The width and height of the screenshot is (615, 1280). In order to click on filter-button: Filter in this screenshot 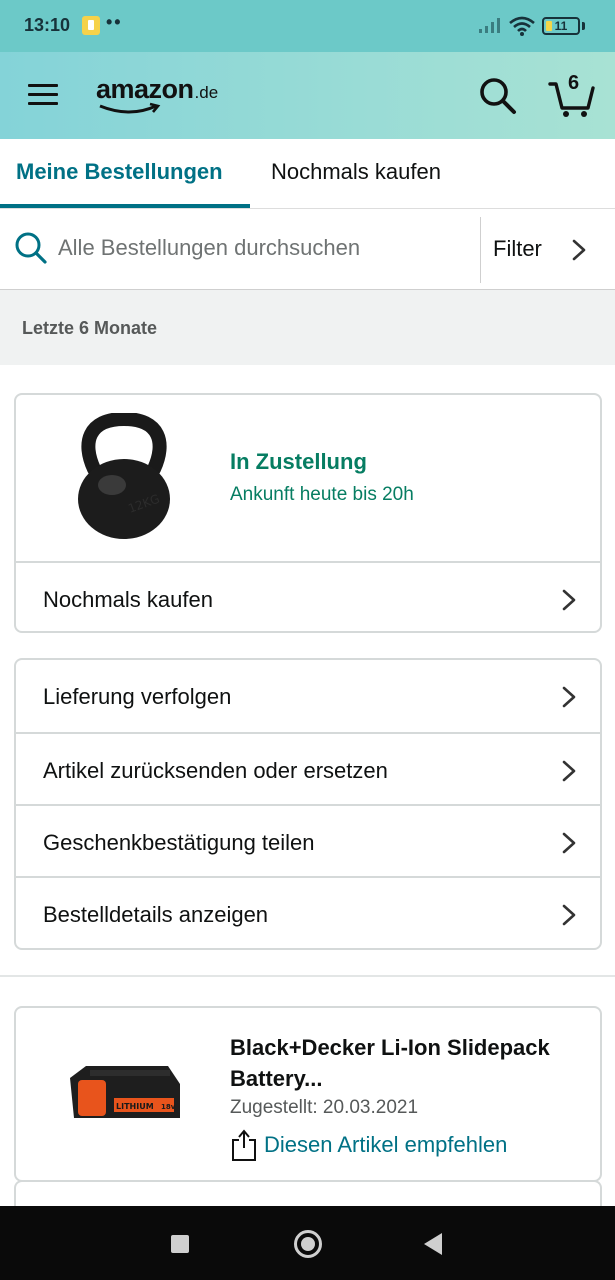, I will do `click(517, 249)`.